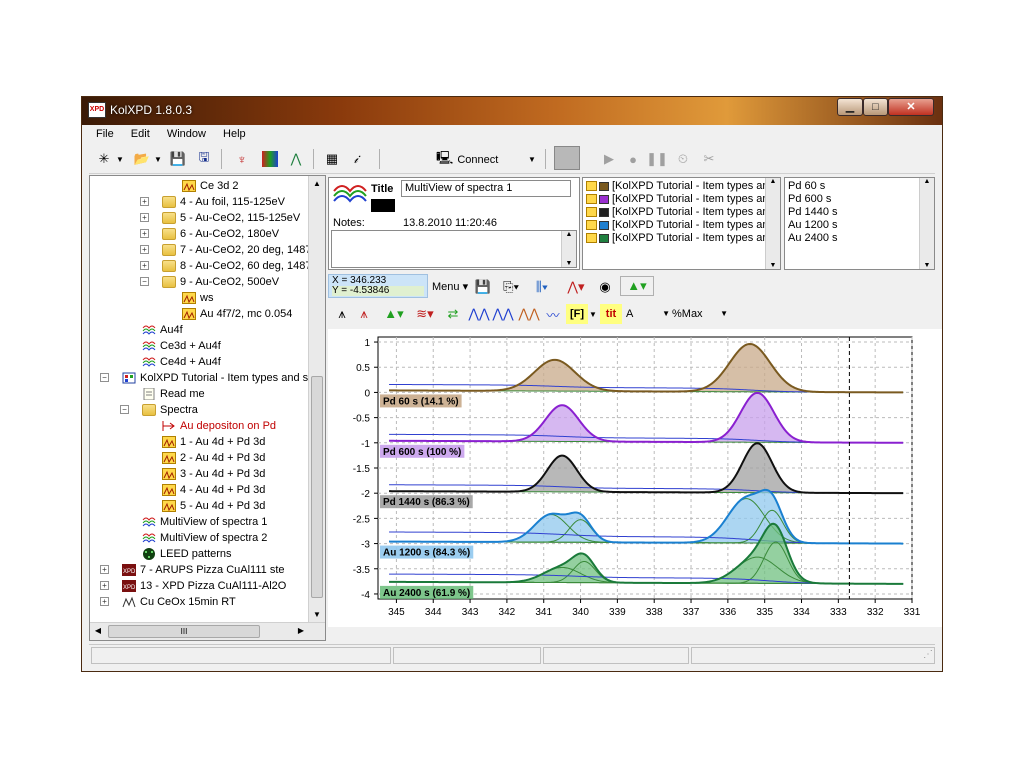  Describe the element at coordinates (173, 394) in the screenshot. I see `tree-item: Read me` at that location.